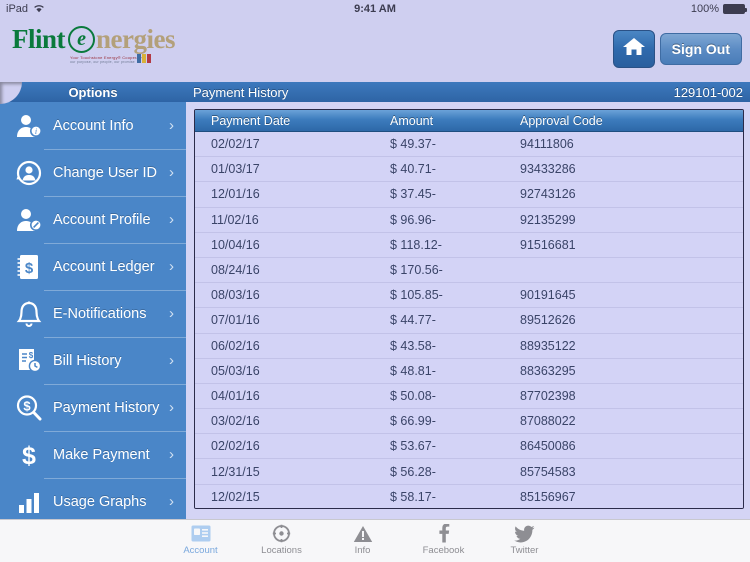 This screenshot has width=750, height=562. Describe the element at coordinates (11, 93) in the screenshot. I see `page-curl-decoration` at that location.